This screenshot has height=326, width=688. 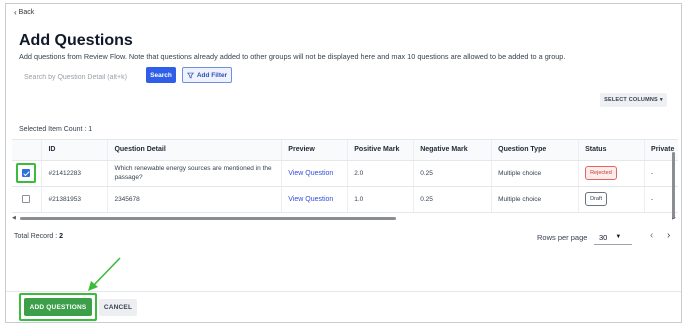 I want to click on status-badge: Draft, so click(x=596, y=199).